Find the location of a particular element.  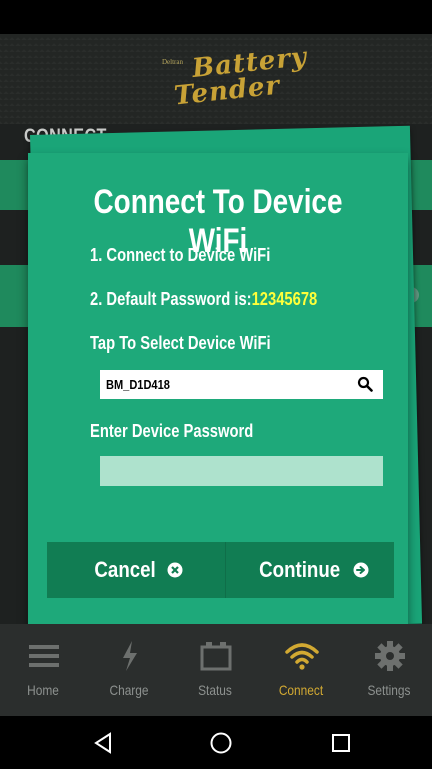

tab-connect: Connect is located at coordinates (301, 670).